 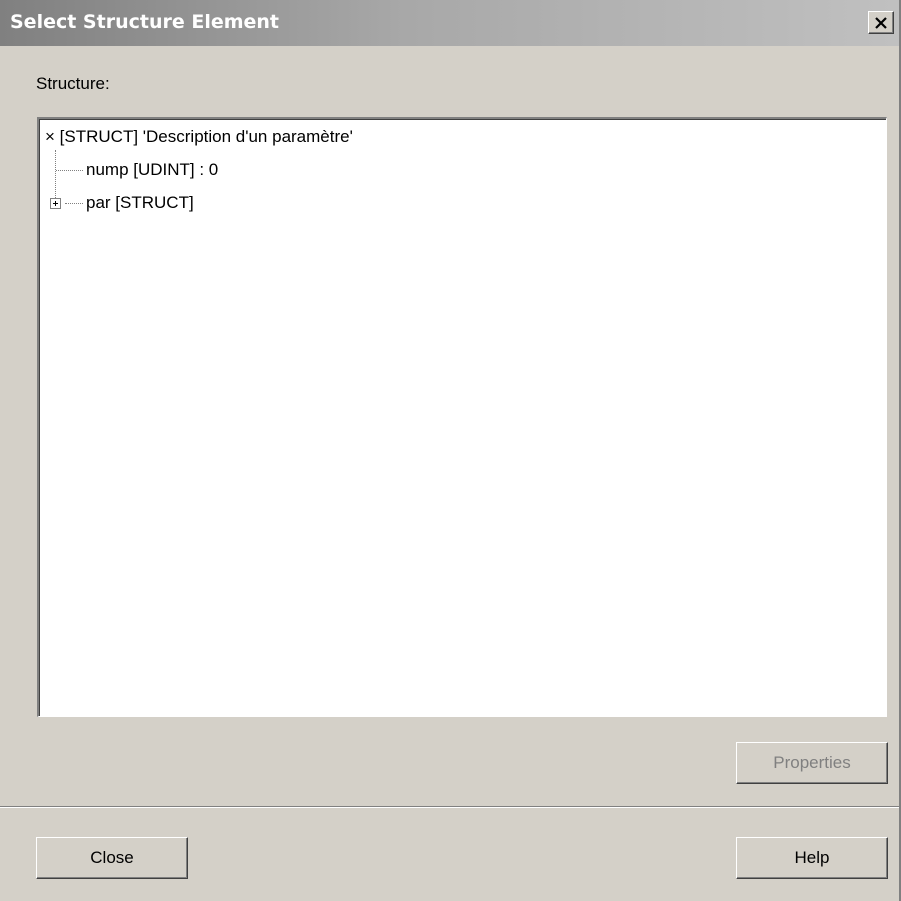 I want to click on close-x-icon, so click(x=881, y=22).